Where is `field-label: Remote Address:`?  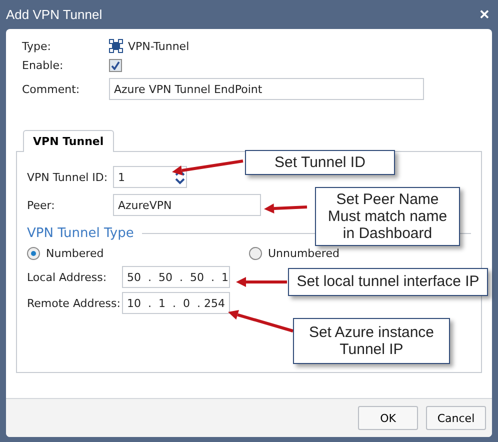
field-label: Remote Address: is located at coordinates (74, 303).